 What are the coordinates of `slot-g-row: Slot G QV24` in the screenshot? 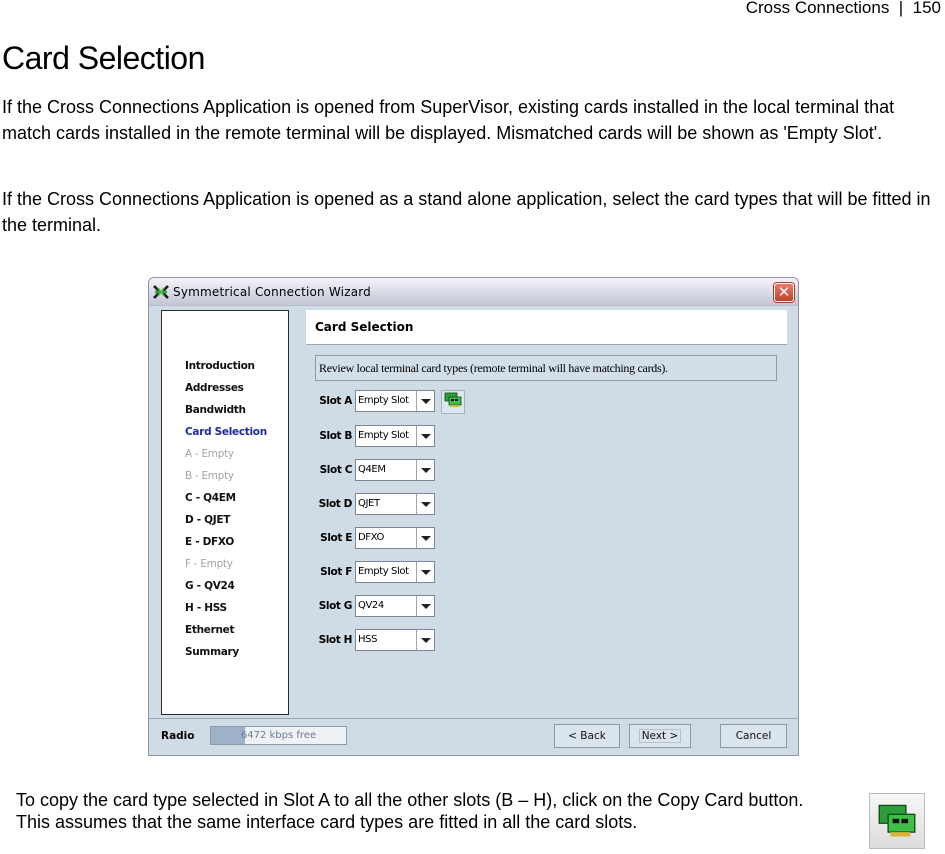 It's located at (375, 606).